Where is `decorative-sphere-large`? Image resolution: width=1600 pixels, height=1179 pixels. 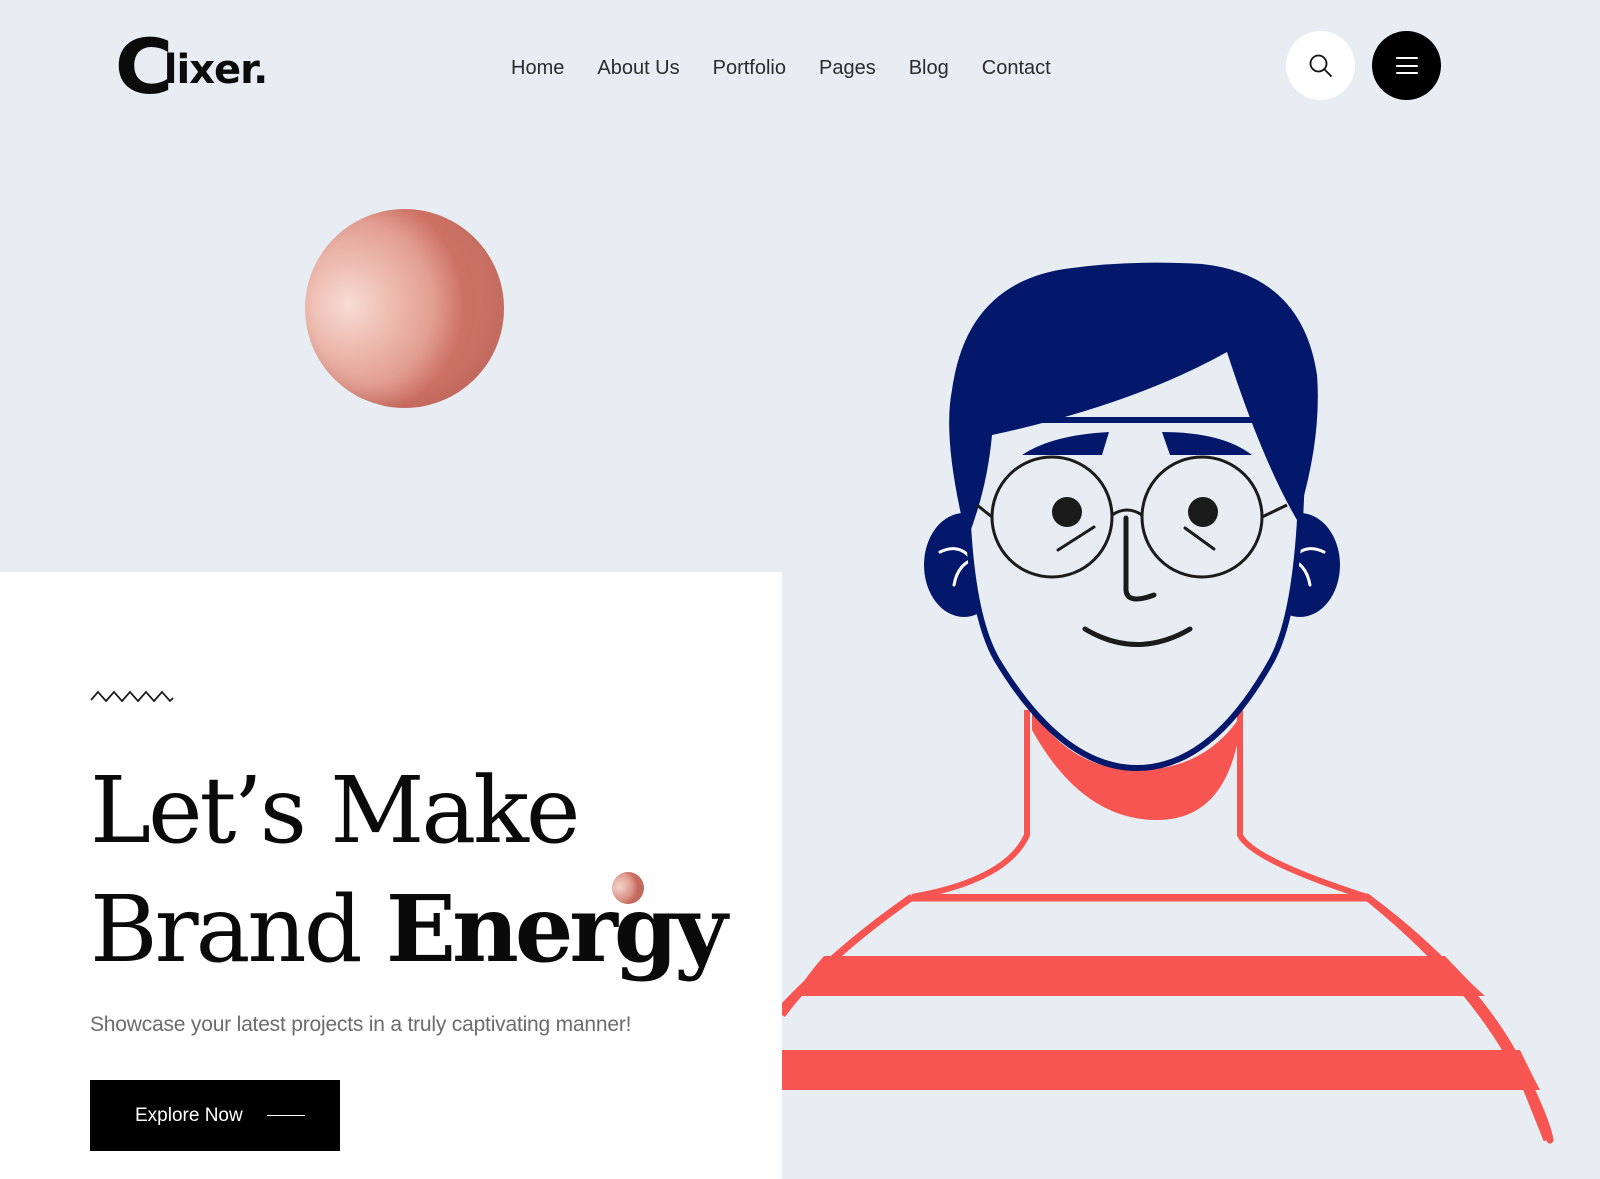 decorative-sphere-large is located at coordinates (404, 308).